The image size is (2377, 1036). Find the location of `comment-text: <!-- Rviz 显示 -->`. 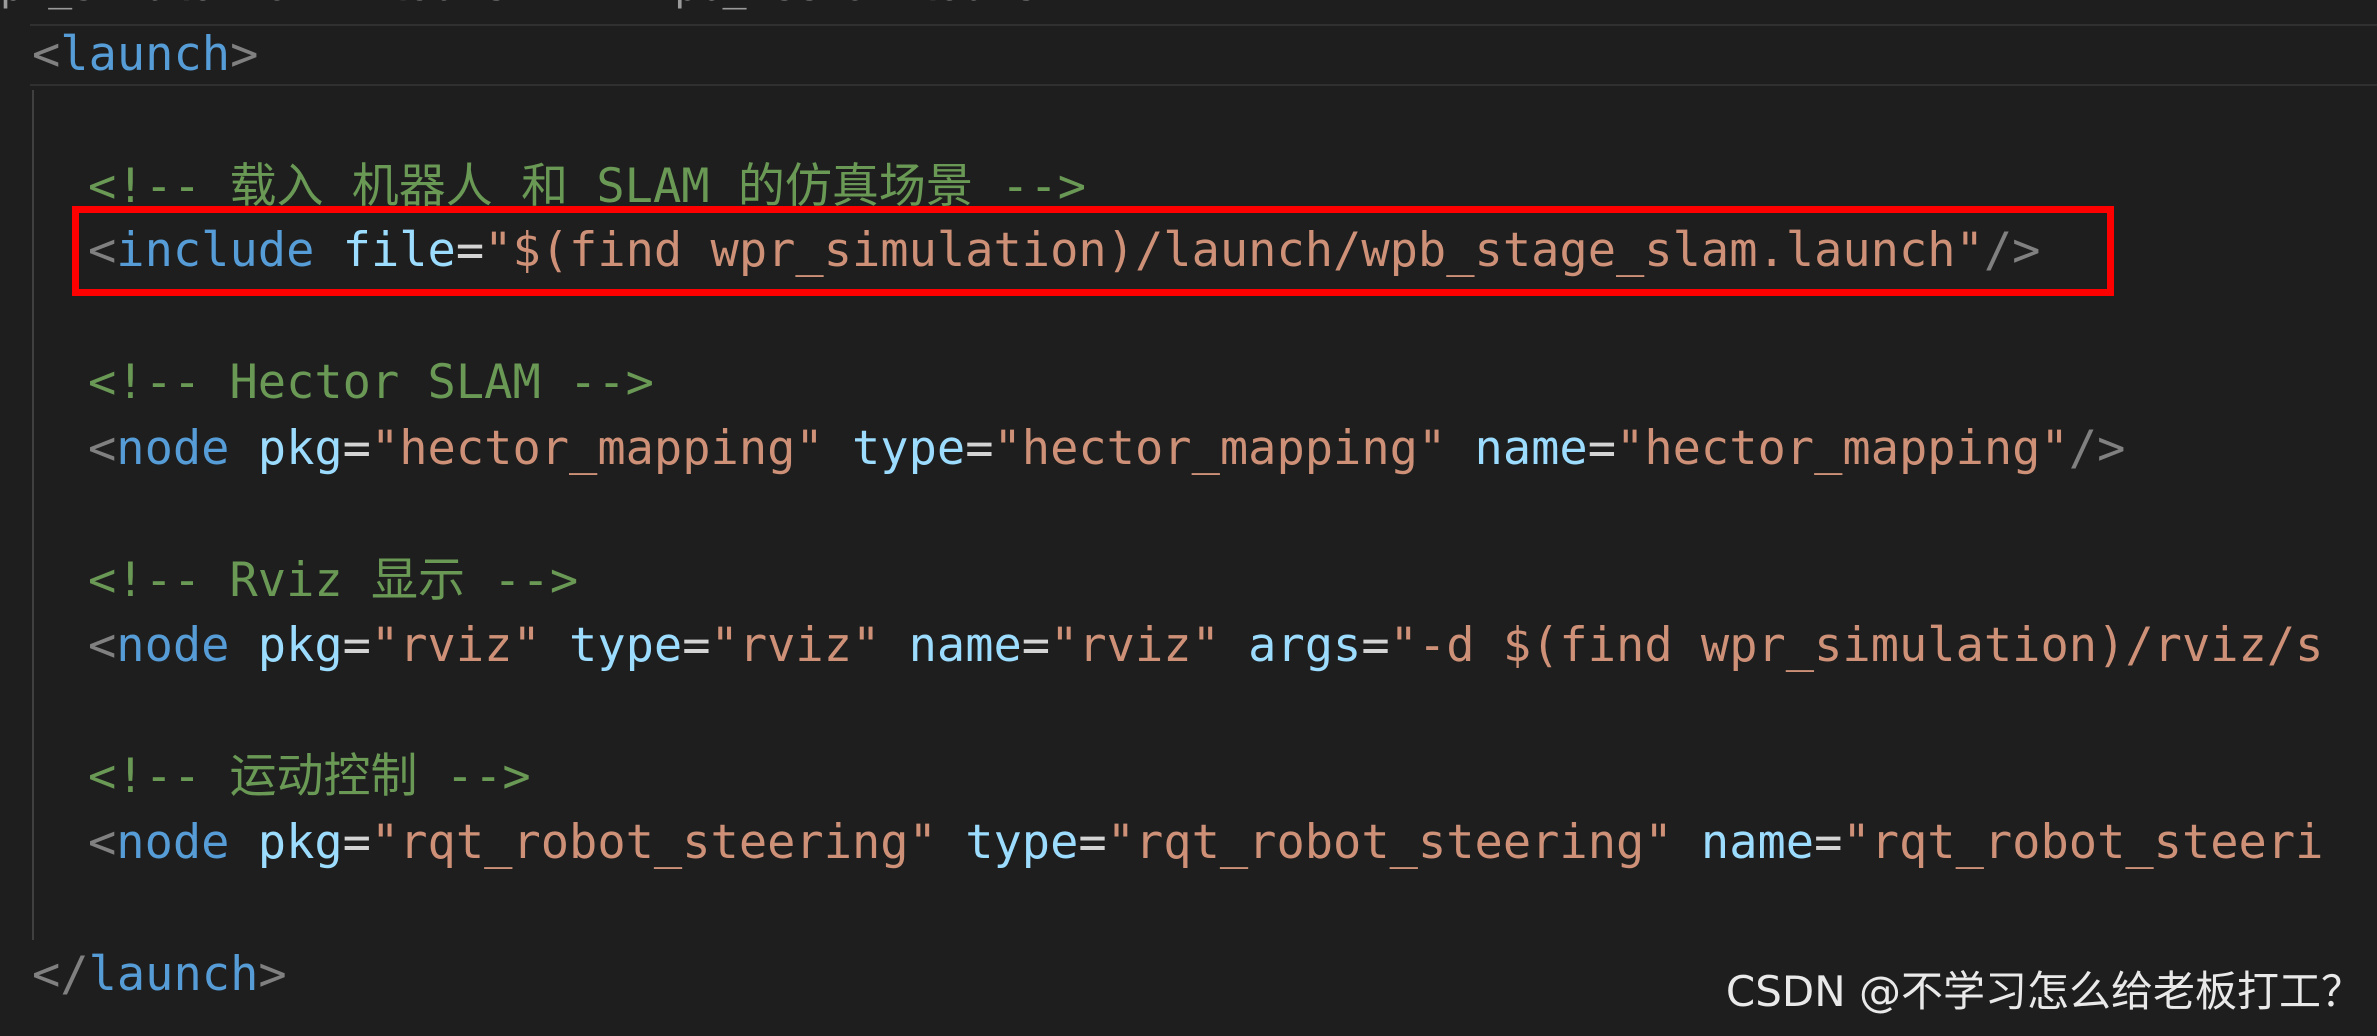

comment-text: <!-- Rviz 显示 --> is located at coordinates (333, 580).